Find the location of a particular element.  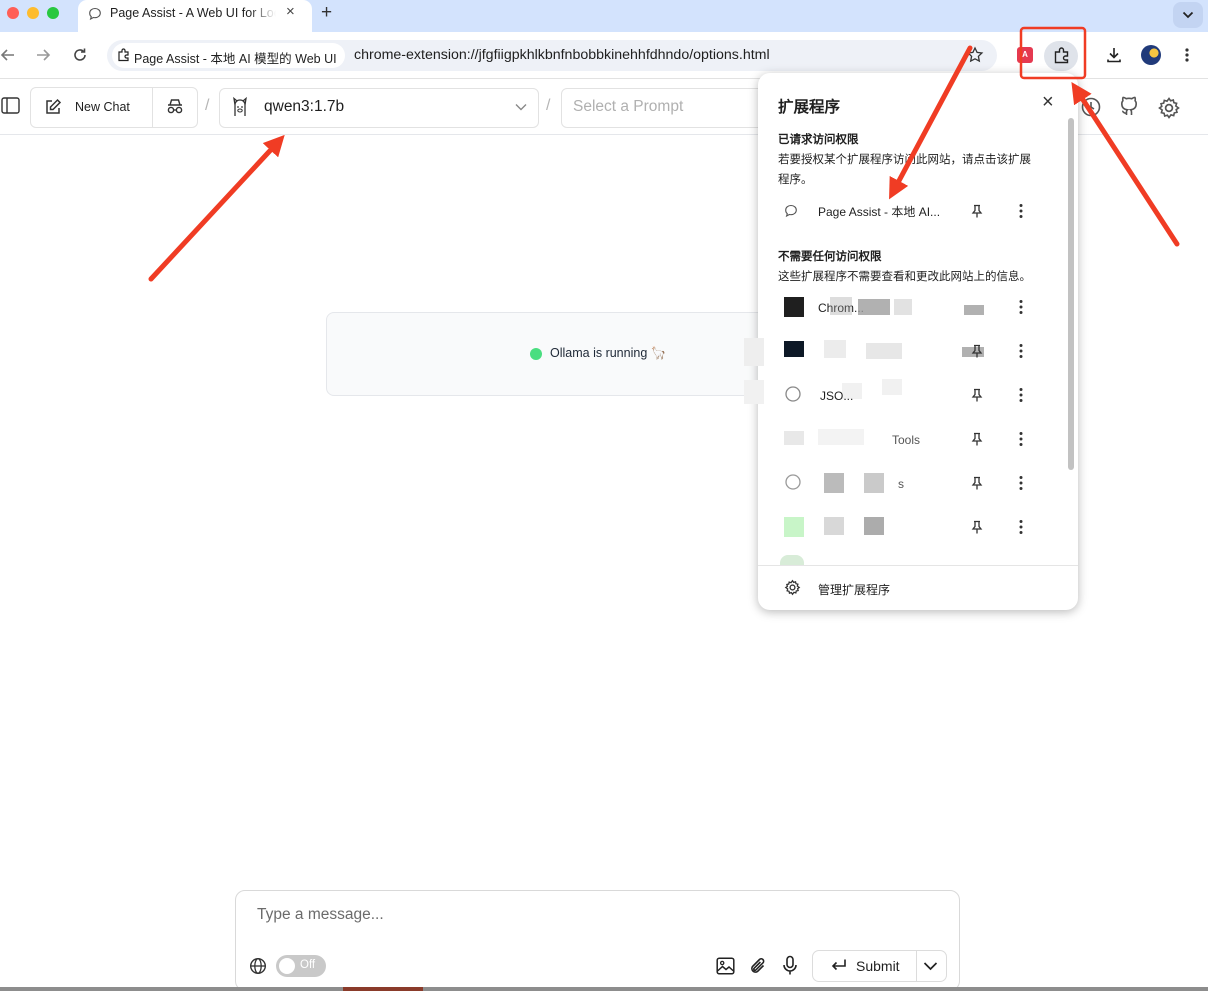

tab-search-button is located at coordinates (1188, 15).